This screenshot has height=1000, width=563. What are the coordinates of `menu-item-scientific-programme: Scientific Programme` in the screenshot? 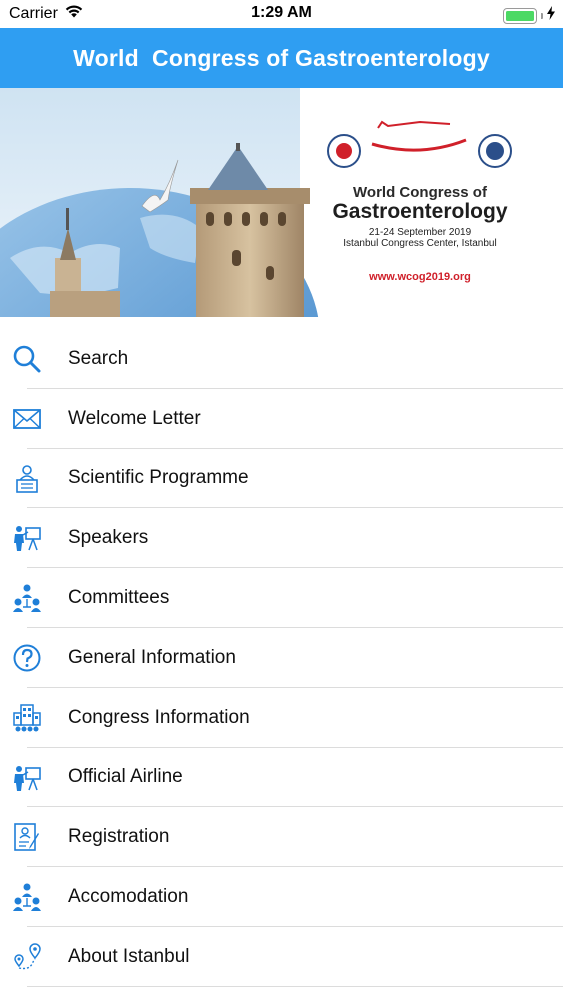 It's located at (281, 479).